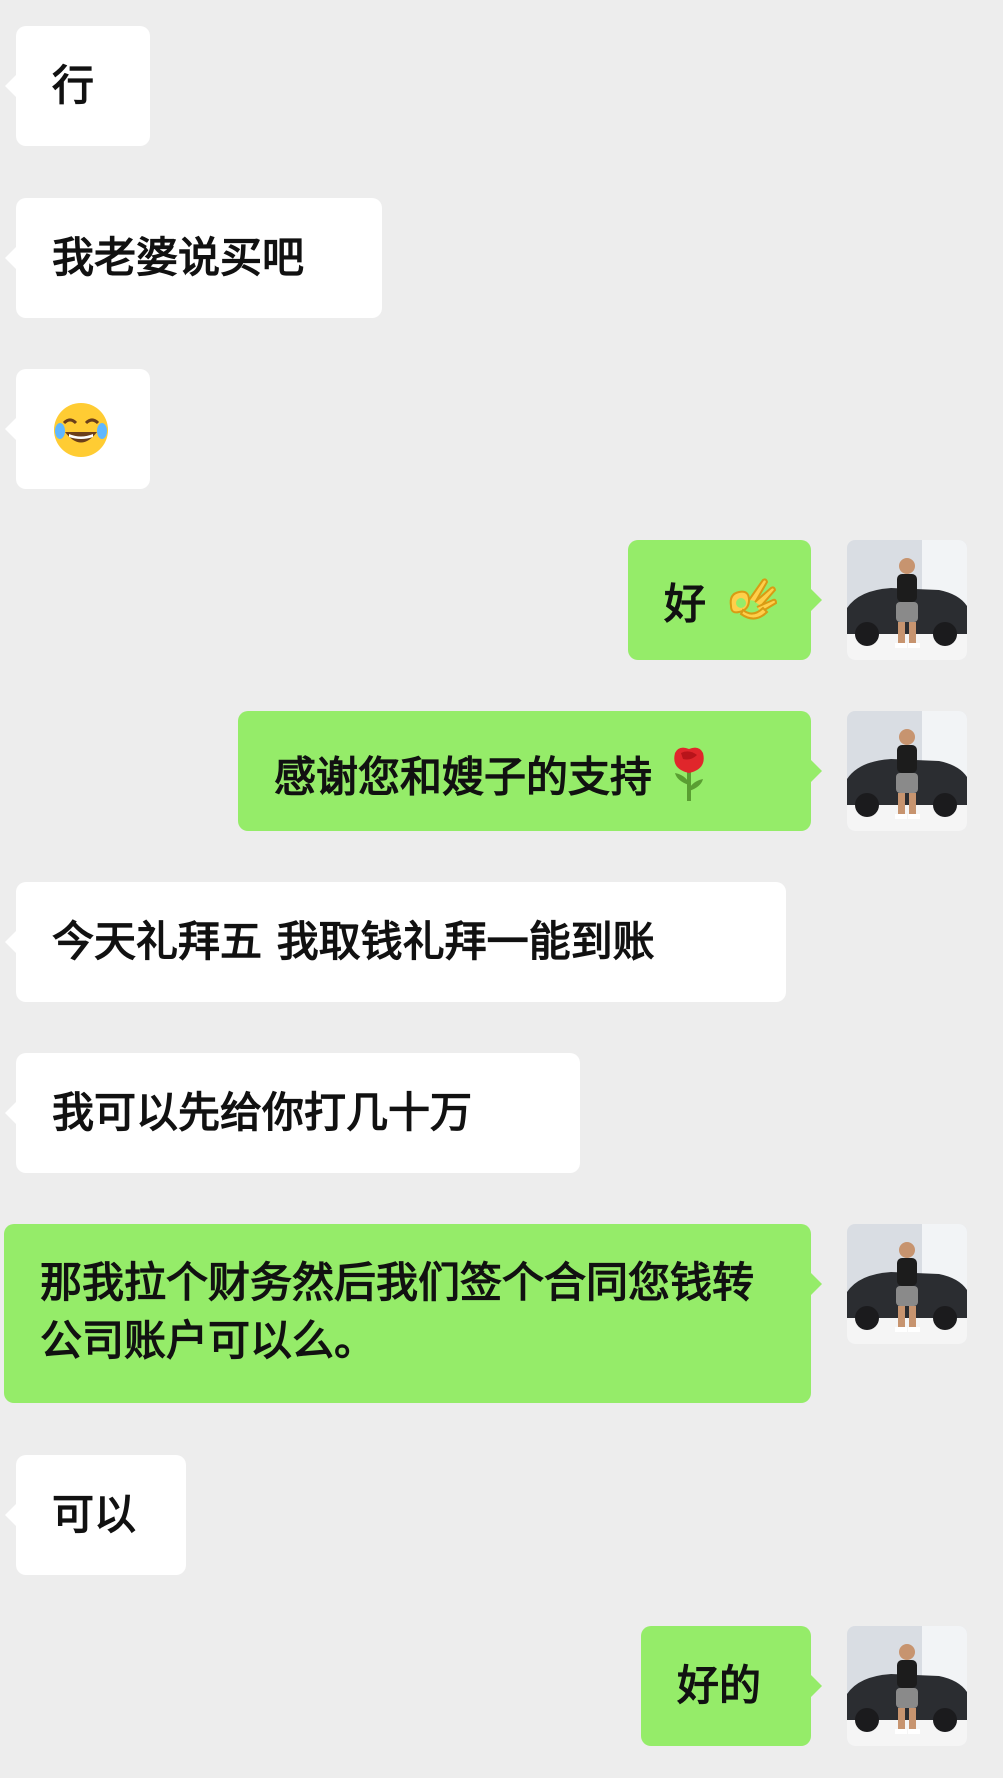 This screenshot has height=1778, width=1003. Describe the element at coordinates (463, 777) in the screenshot. I see `message-text: 感谢您和嫂子的支持` at that location.